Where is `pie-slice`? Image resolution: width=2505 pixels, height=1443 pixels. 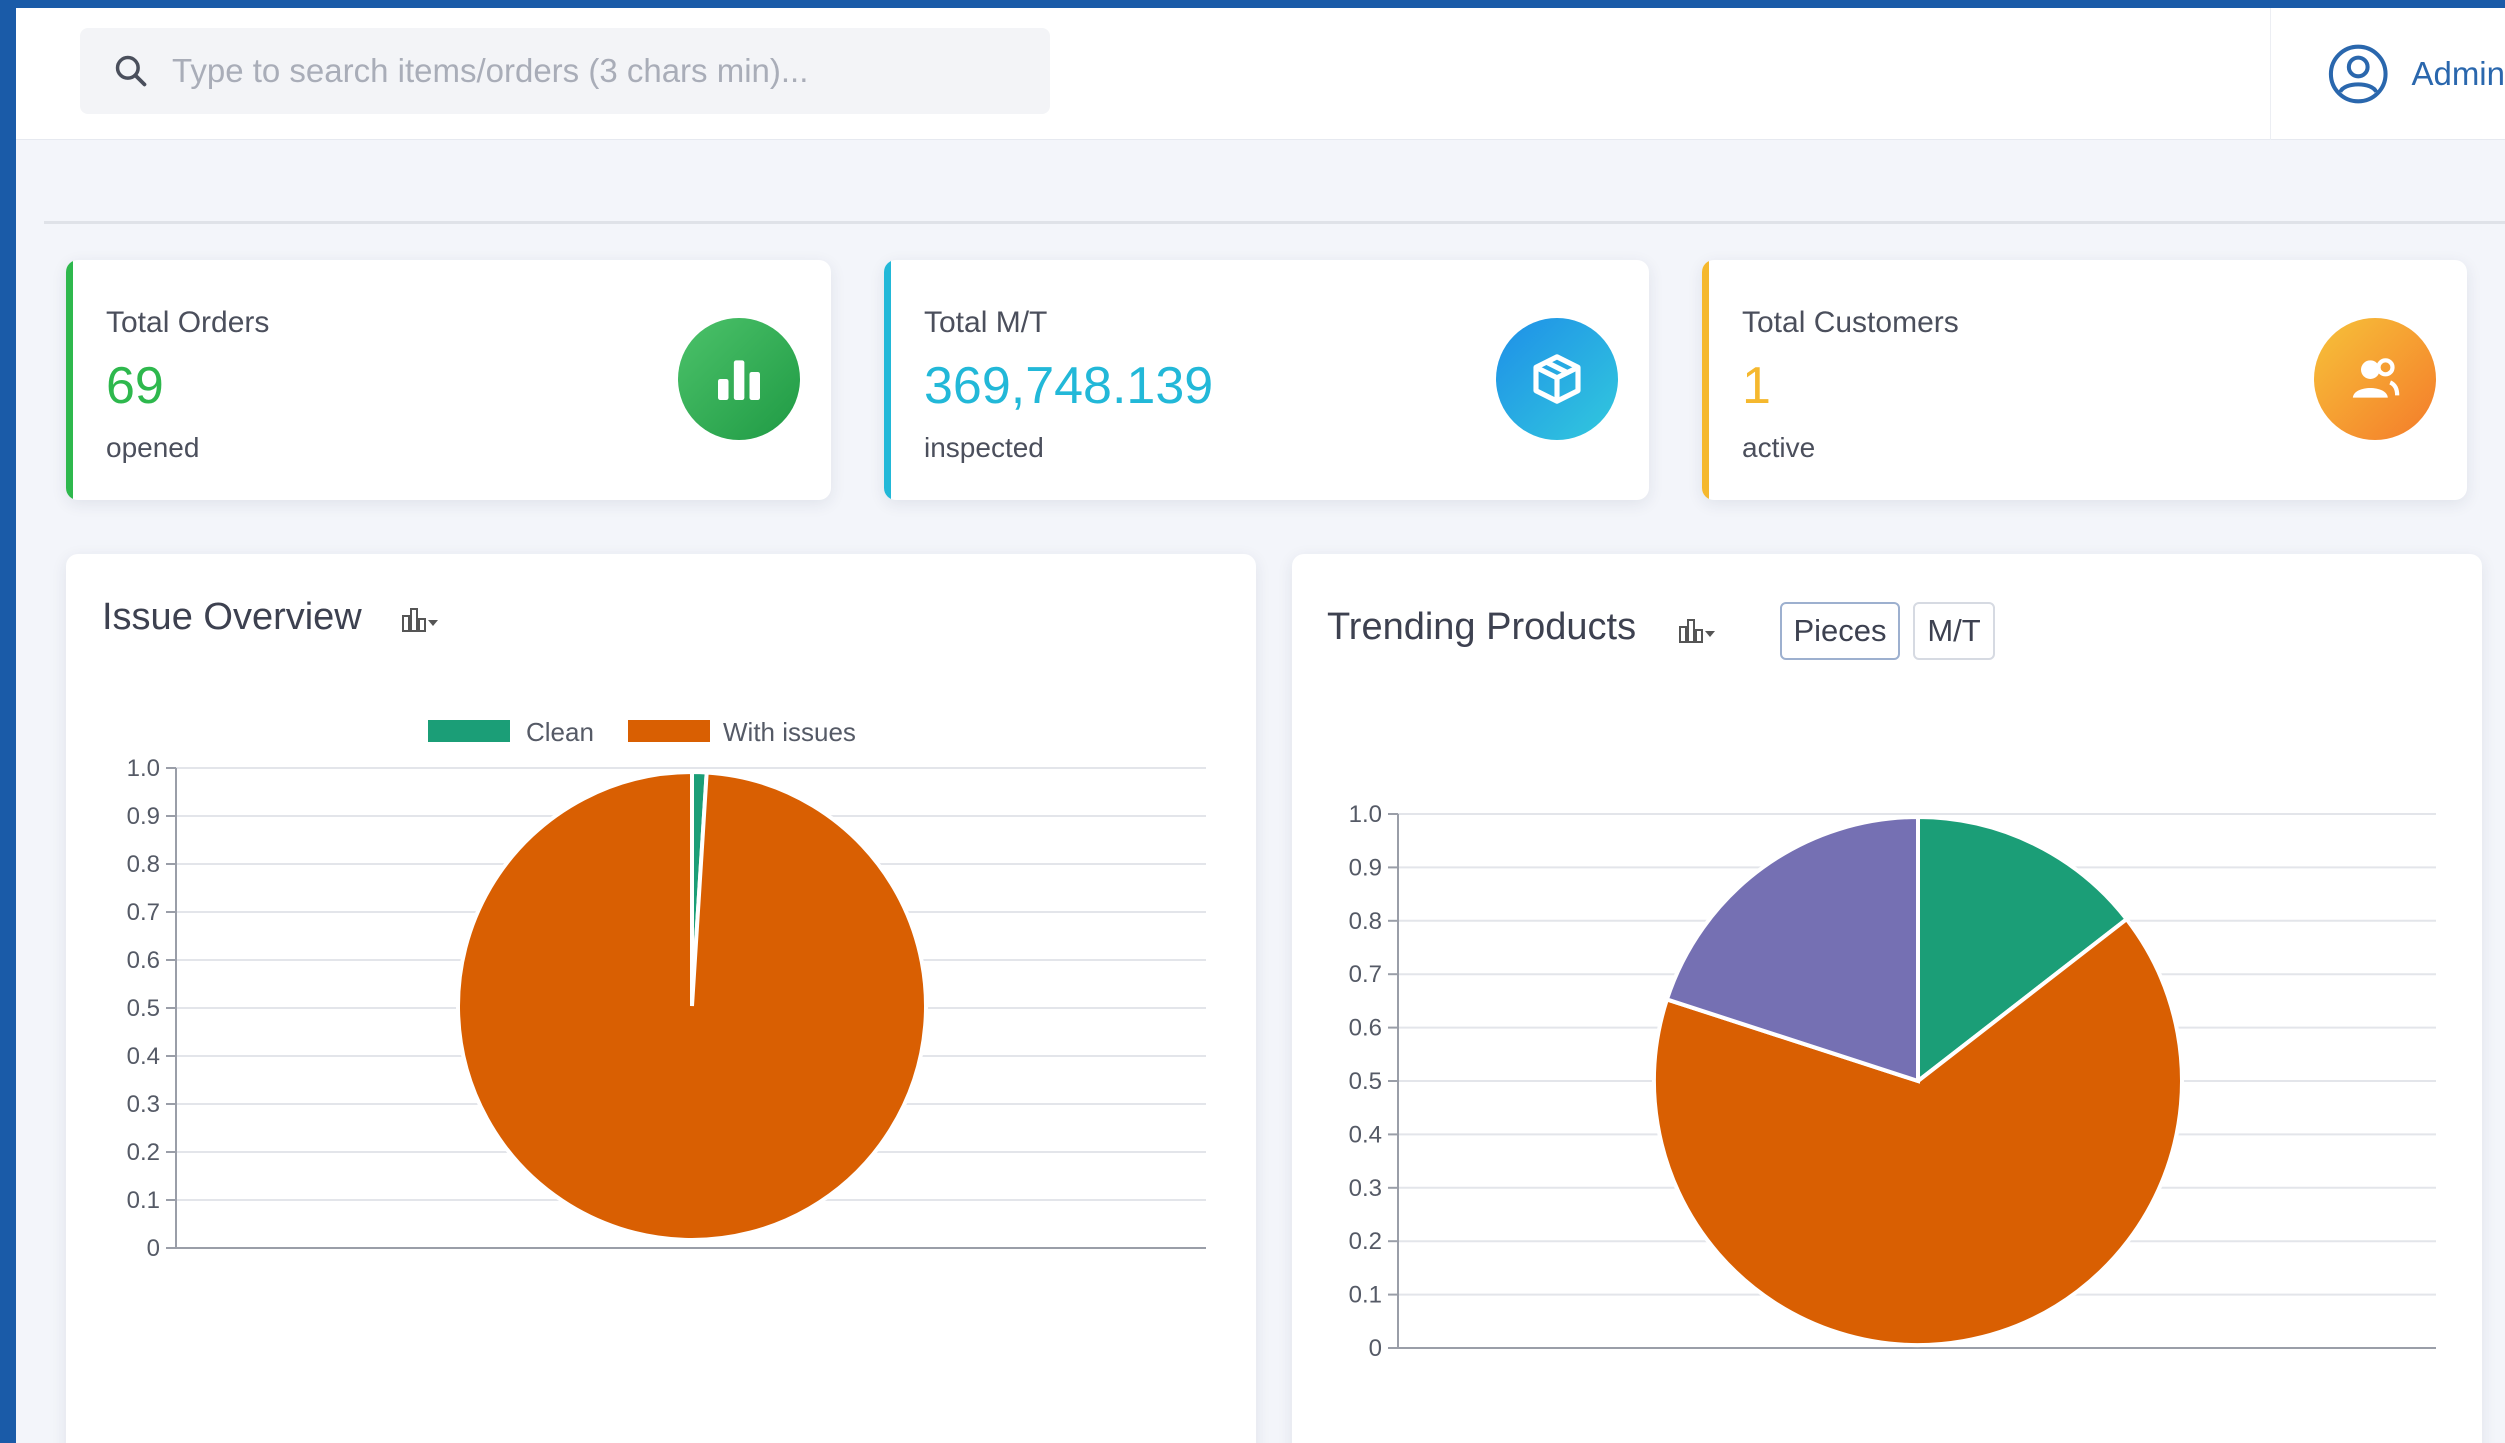
pie-slice is located at coordinates (691, 1005).